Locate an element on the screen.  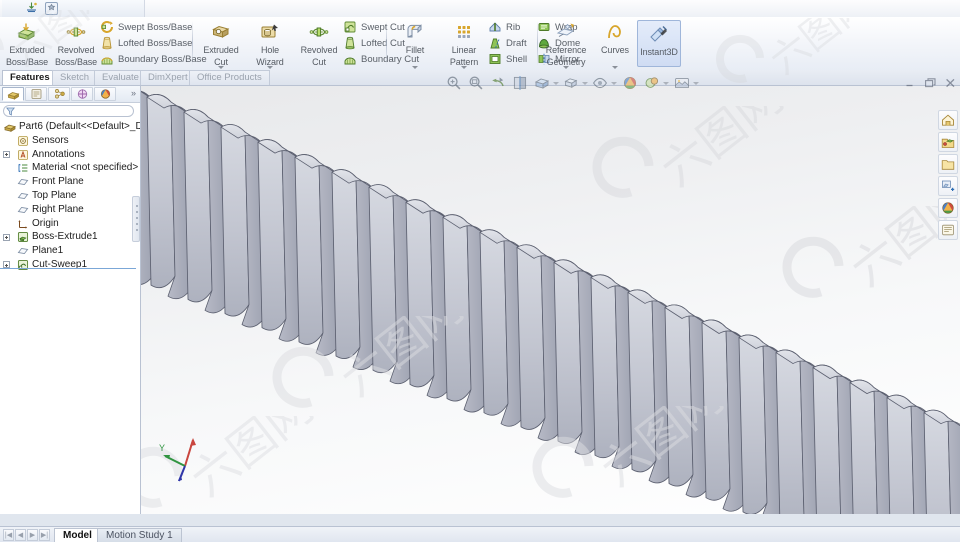
minimize-button is located at coordinates (910, 83).